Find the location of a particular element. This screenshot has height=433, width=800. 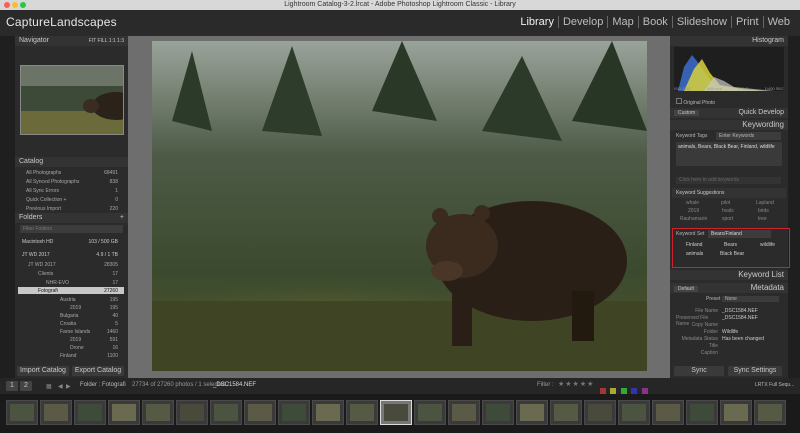

suggestion-keyword: Rauhamarin is located at coordinates (693, 219).